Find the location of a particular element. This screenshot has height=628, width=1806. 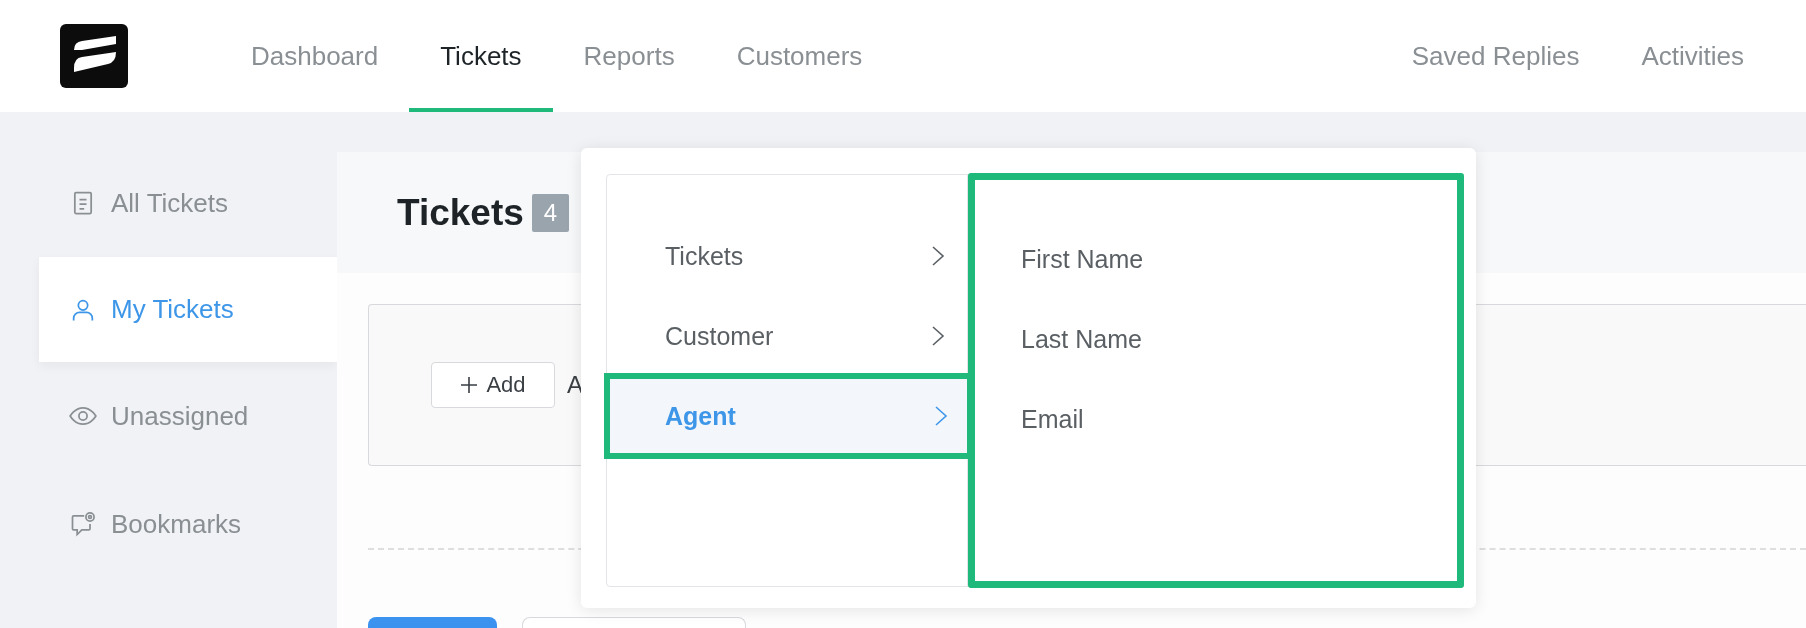

menu-item-label: Tickets is located at coordinates (704, 256).